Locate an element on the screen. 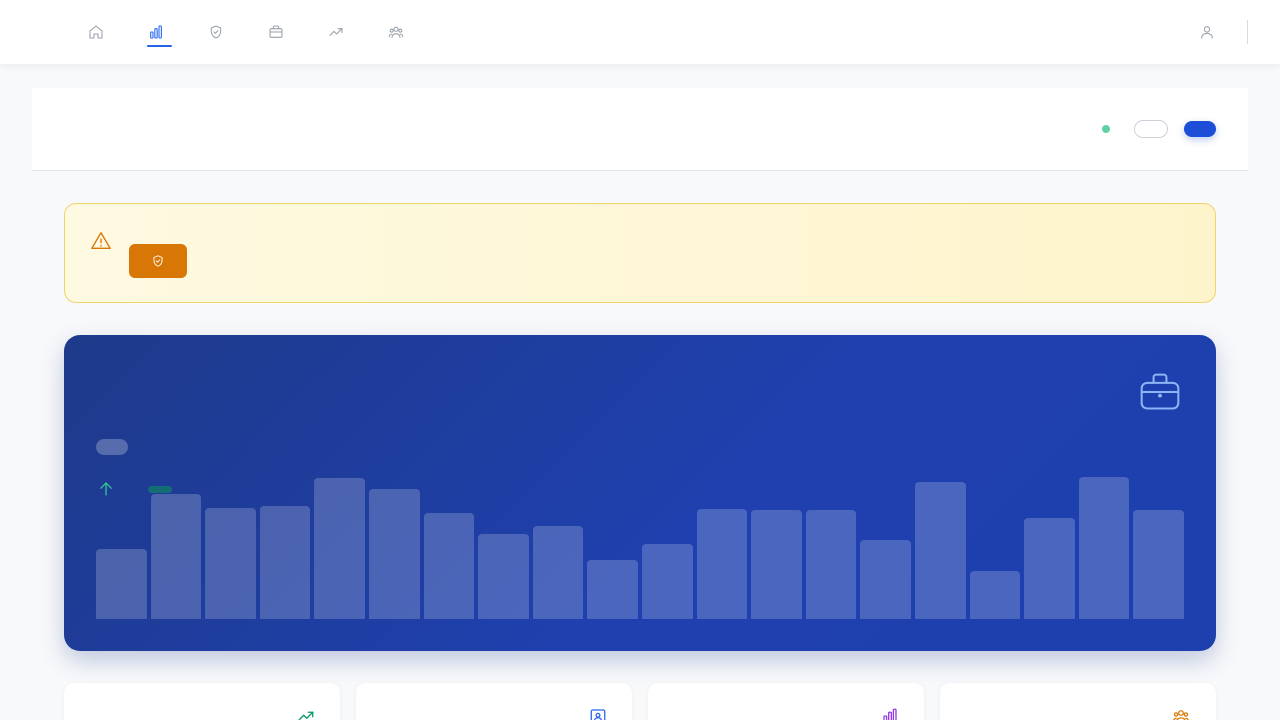 Image resolution: width=1280 pixels, height=720 pixels. nav-portfolio is located at coordinates (276, 32).